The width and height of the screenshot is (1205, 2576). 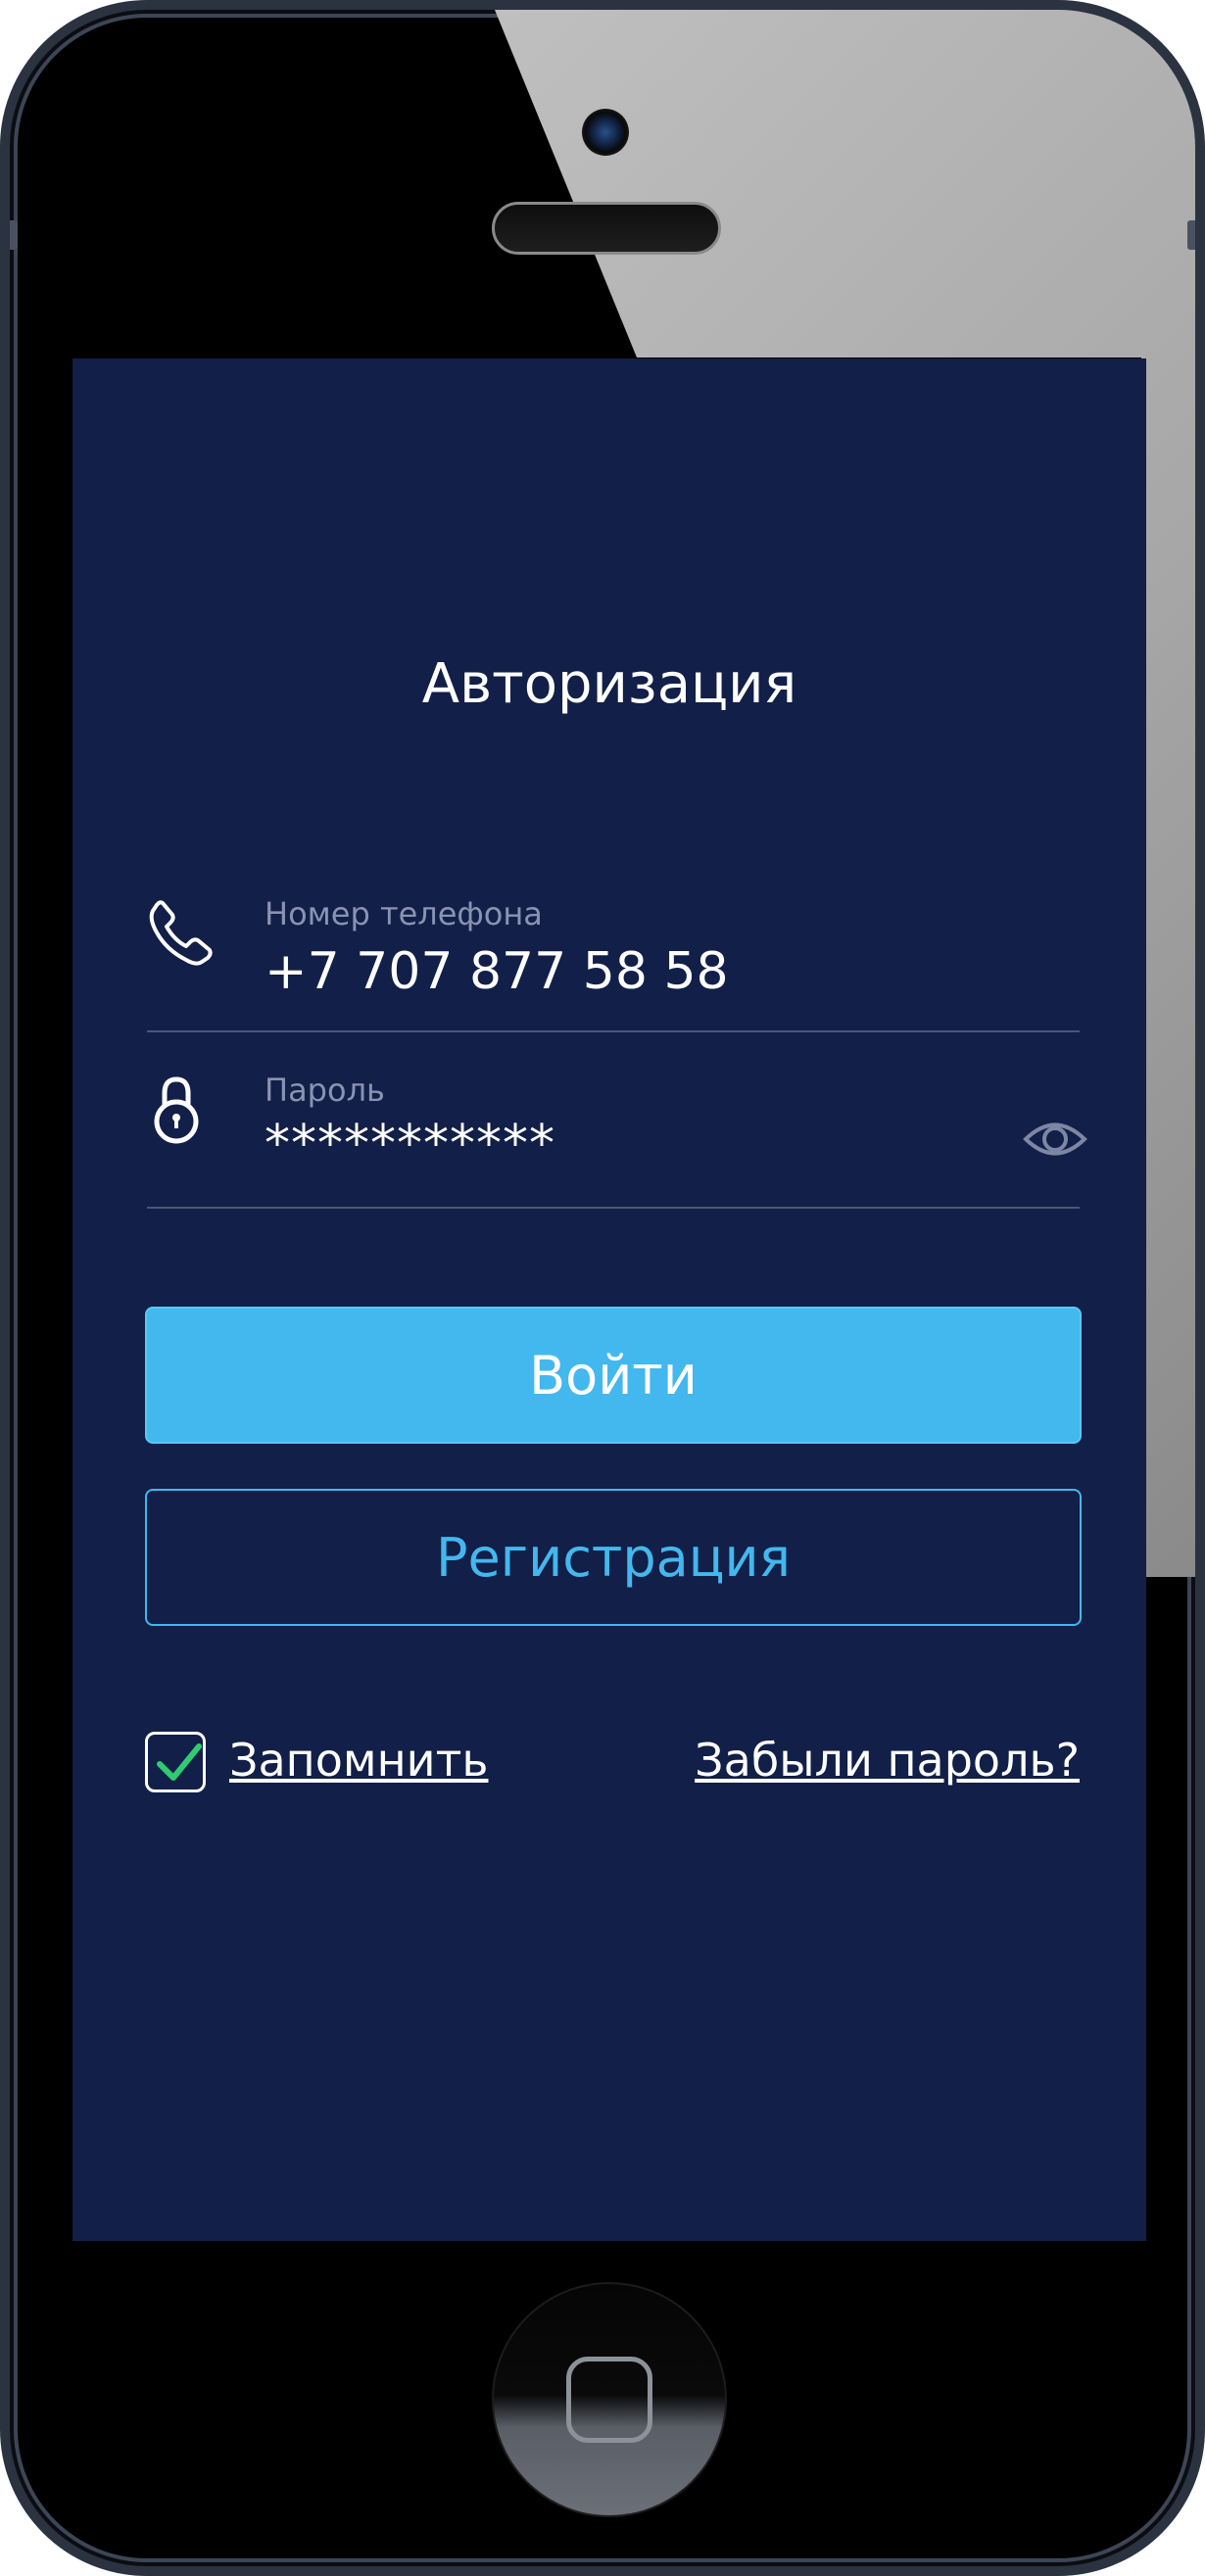 What do you see at coordinates (613, 1557) in the screenshot?
I see `register-button: Регистрация` at bounding box center [613, 1557].